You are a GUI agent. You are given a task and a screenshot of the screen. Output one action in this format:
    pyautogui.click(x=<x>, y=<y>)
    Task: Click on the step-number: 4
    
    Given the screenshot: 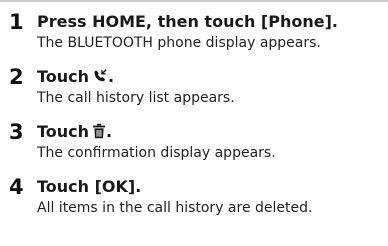 What is the action you would take?
    pyautogui.click(x=16, y=187)
    